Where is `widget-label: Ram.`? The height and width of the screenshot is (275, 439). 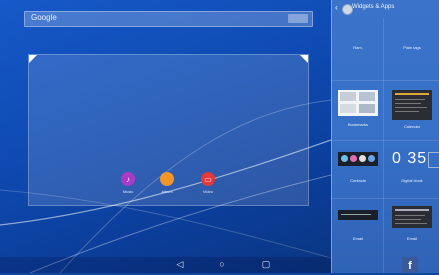 widget-label: Ram. is located at coordinates (358, 47).